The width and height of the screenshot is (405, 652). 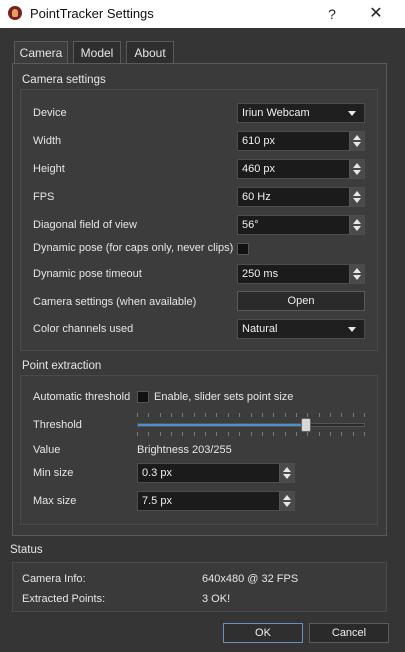 What do you see at coordinates (221, 425) in the screenshot?
I see `slider-fill` at bounding box center [221, 425].